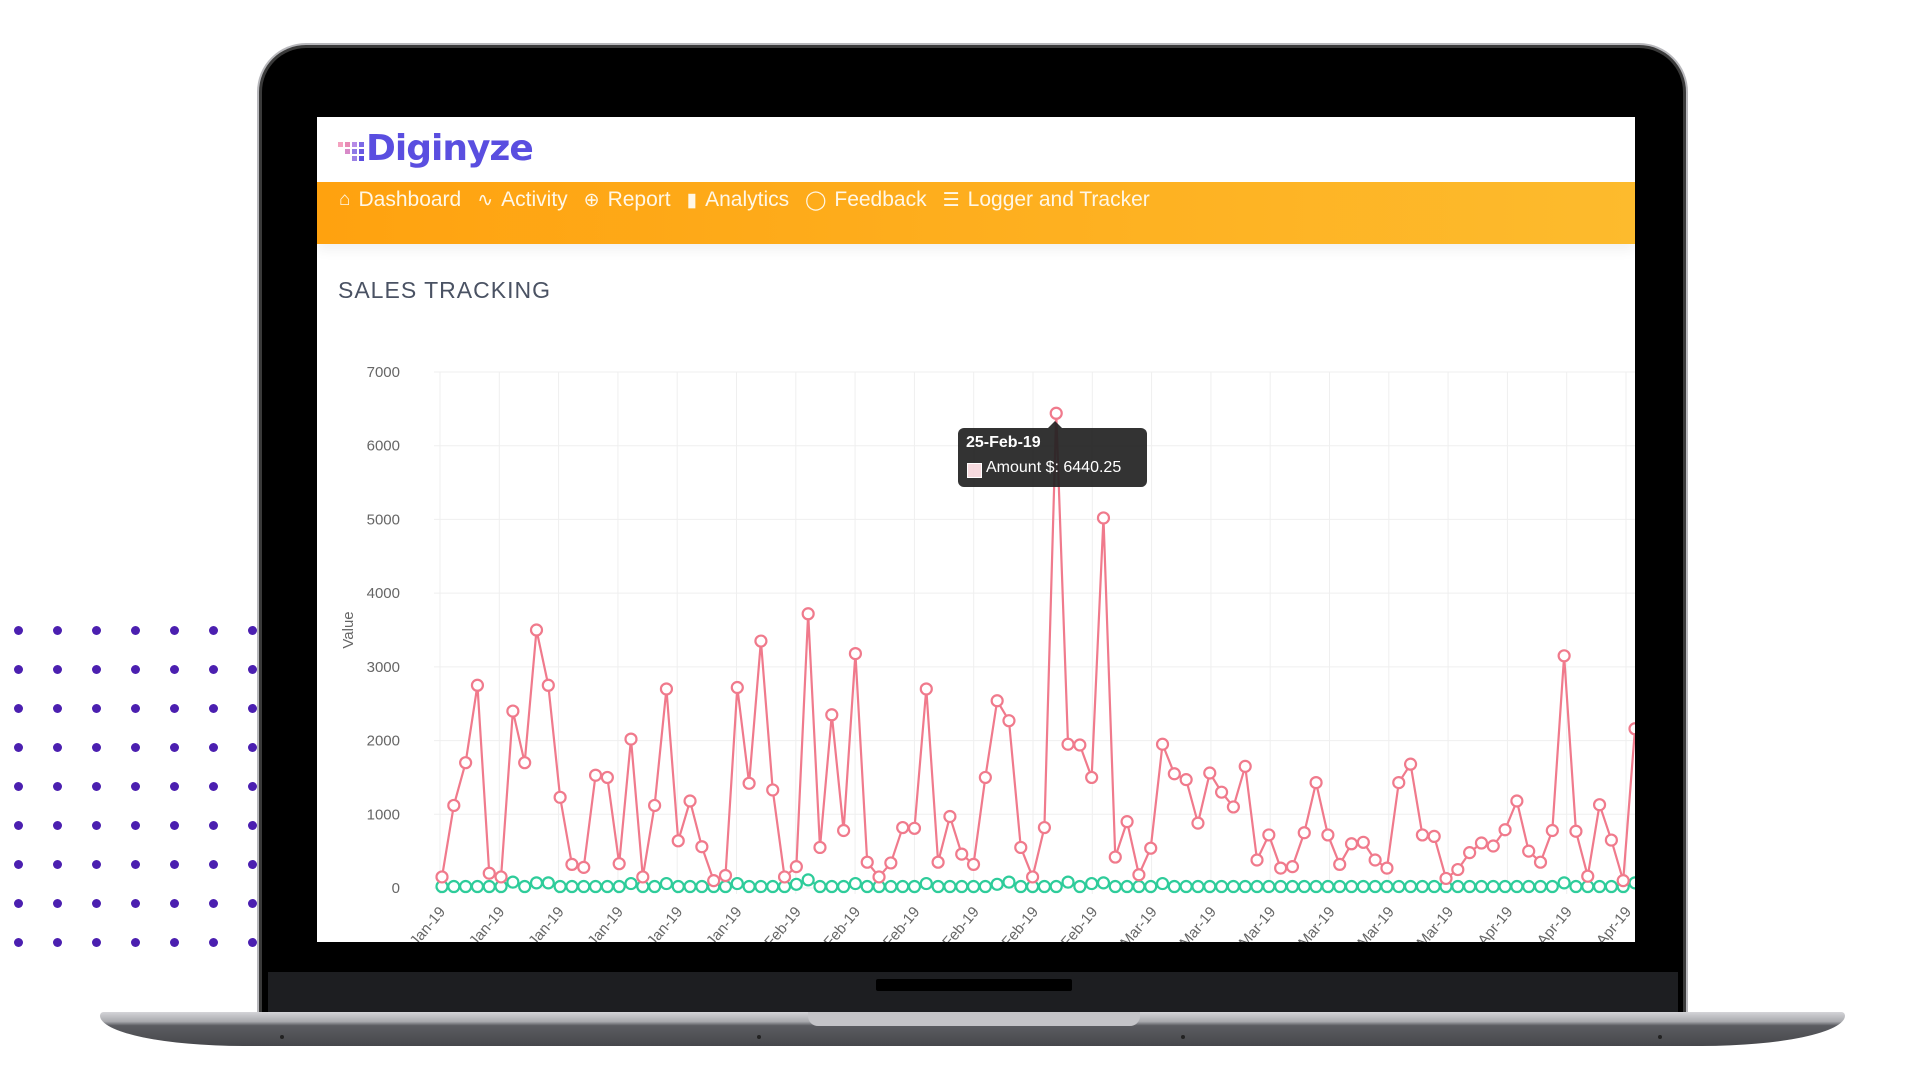  What do you see at coordinates (974, 985) in the screenshot?
I see `laptop-hinge-notch` at bounding box center [974, 985].